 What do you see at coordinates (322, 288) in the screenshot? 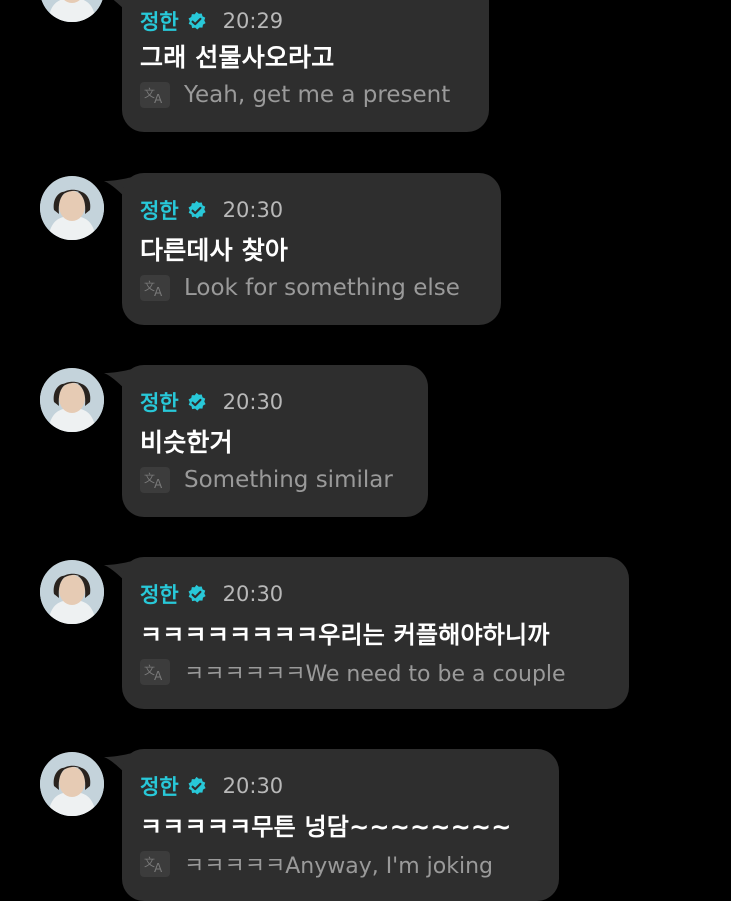
I see `translation-text: Look for something else` at bounding box center [322, 288].